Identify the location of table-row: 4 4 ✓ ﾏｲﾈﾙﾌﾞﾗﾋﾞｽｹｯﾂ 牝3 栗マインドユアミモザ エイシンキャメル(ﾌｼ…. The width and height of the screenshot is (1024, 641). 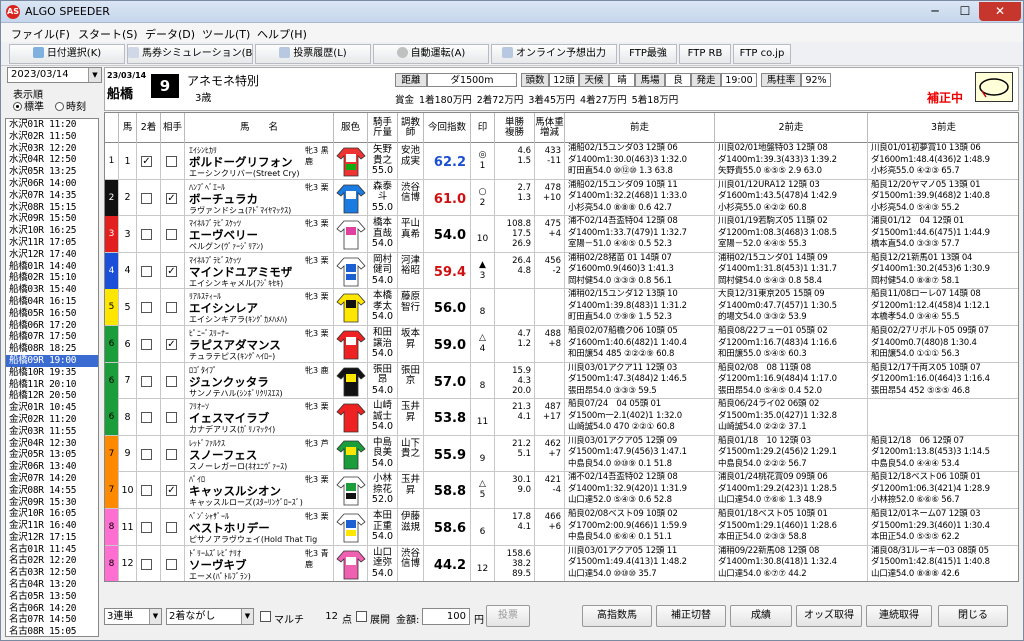
(561, 271).